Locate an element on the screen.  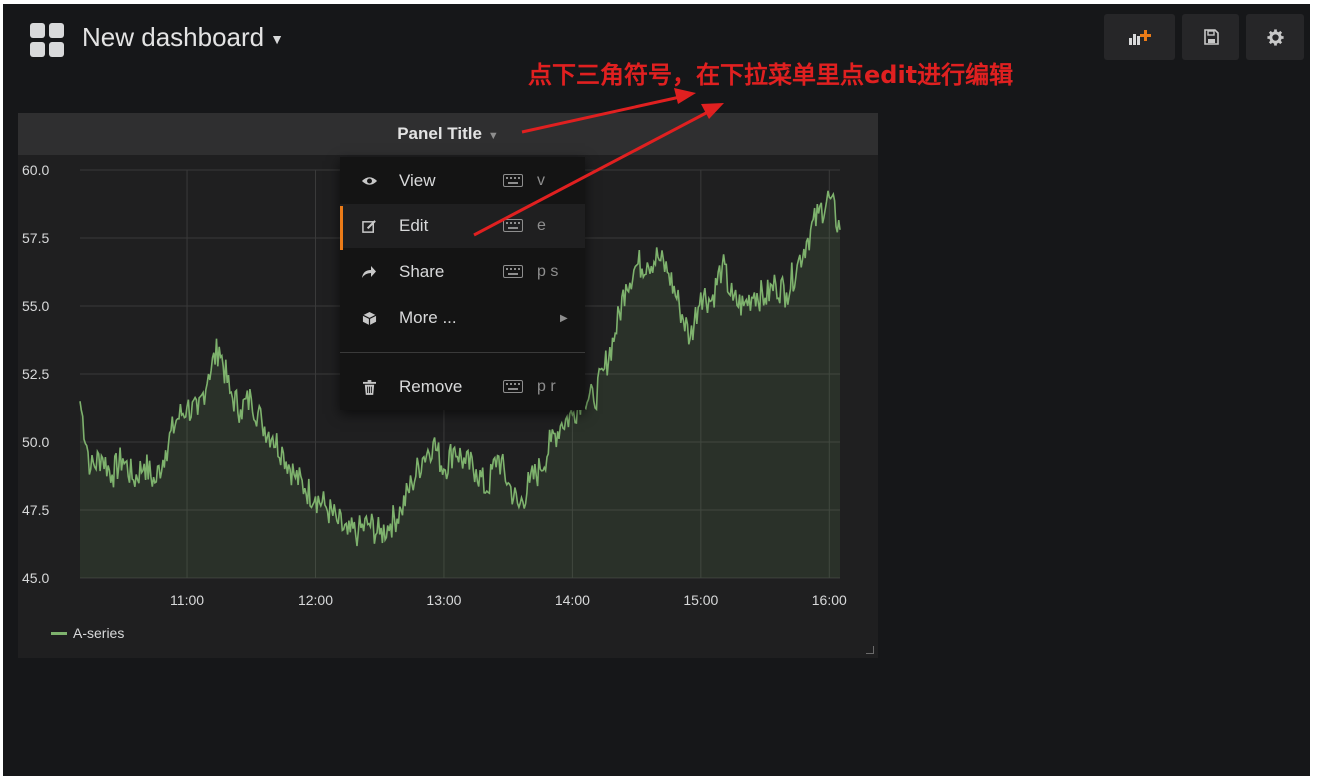
save-icon is located at coordinates (1211, 37).